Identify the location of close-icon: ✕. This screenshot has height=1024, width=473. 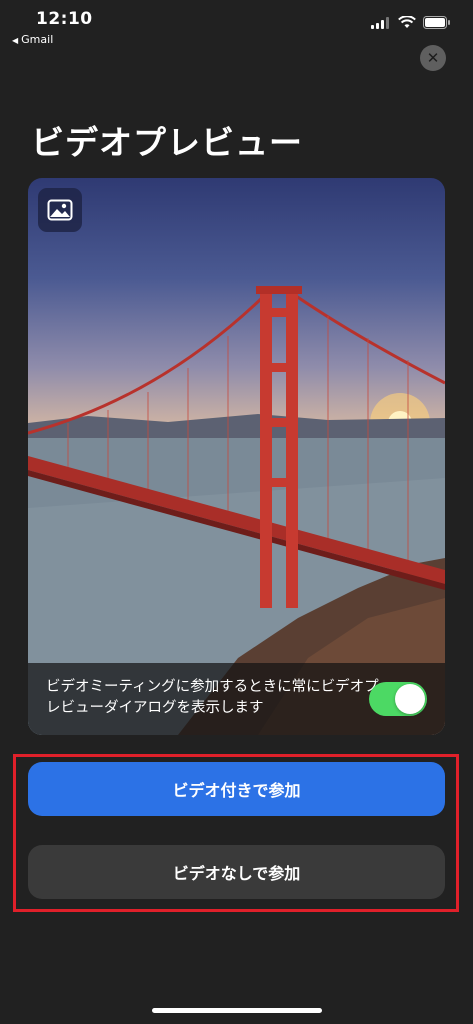
(433, 57).